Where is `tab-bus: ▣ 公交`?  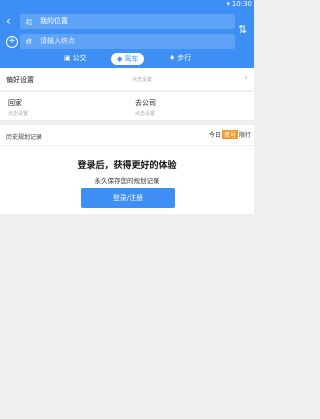 tab-bus: ▣ 公交 is located at coordinates (75, 59).